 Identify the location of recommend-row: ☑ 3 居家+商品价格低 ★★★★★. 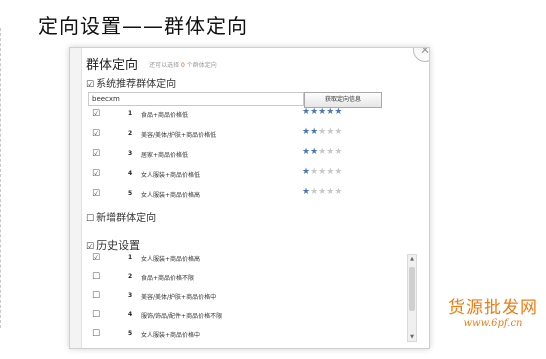
(235, 154).